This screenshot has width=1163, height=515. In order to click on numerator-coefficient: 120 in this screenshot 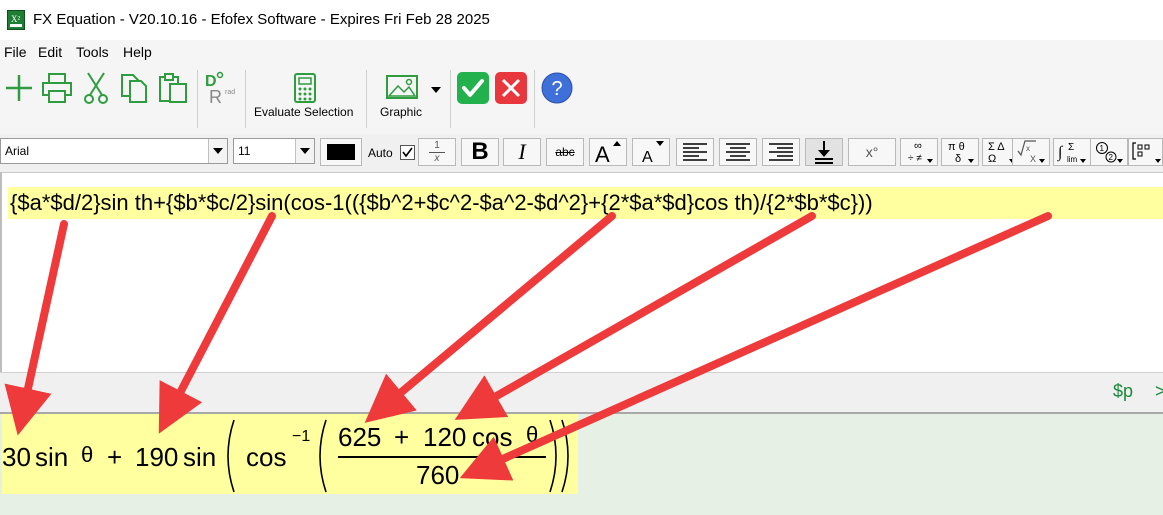, I will do `click(445, 437)`.